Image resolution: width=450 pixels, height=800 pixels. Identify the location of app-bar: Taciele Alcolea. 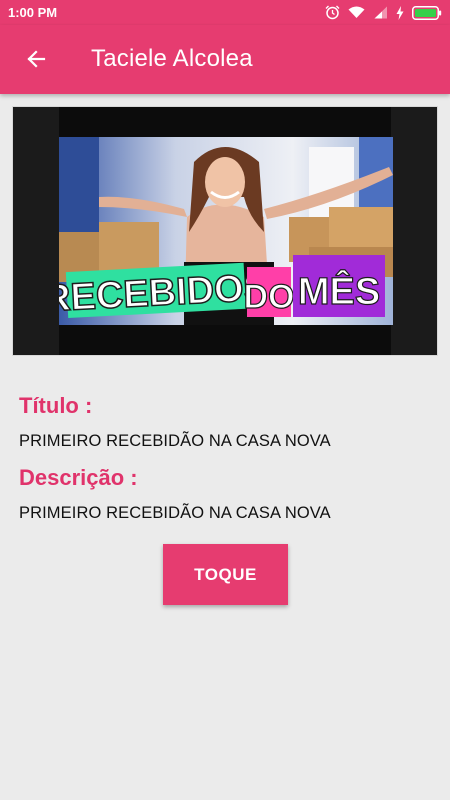
(225, 59).